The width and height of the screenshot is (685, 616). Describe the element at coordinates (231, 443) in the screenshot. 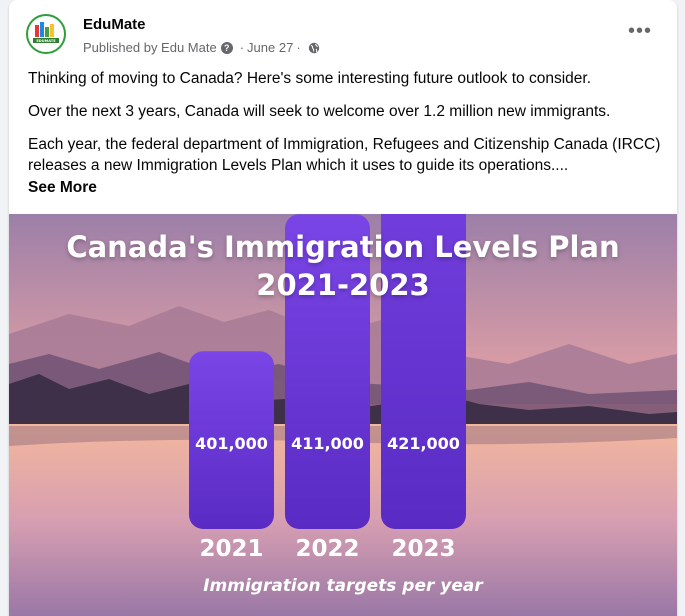

I see `bar-value-label: 401,000` at that location.